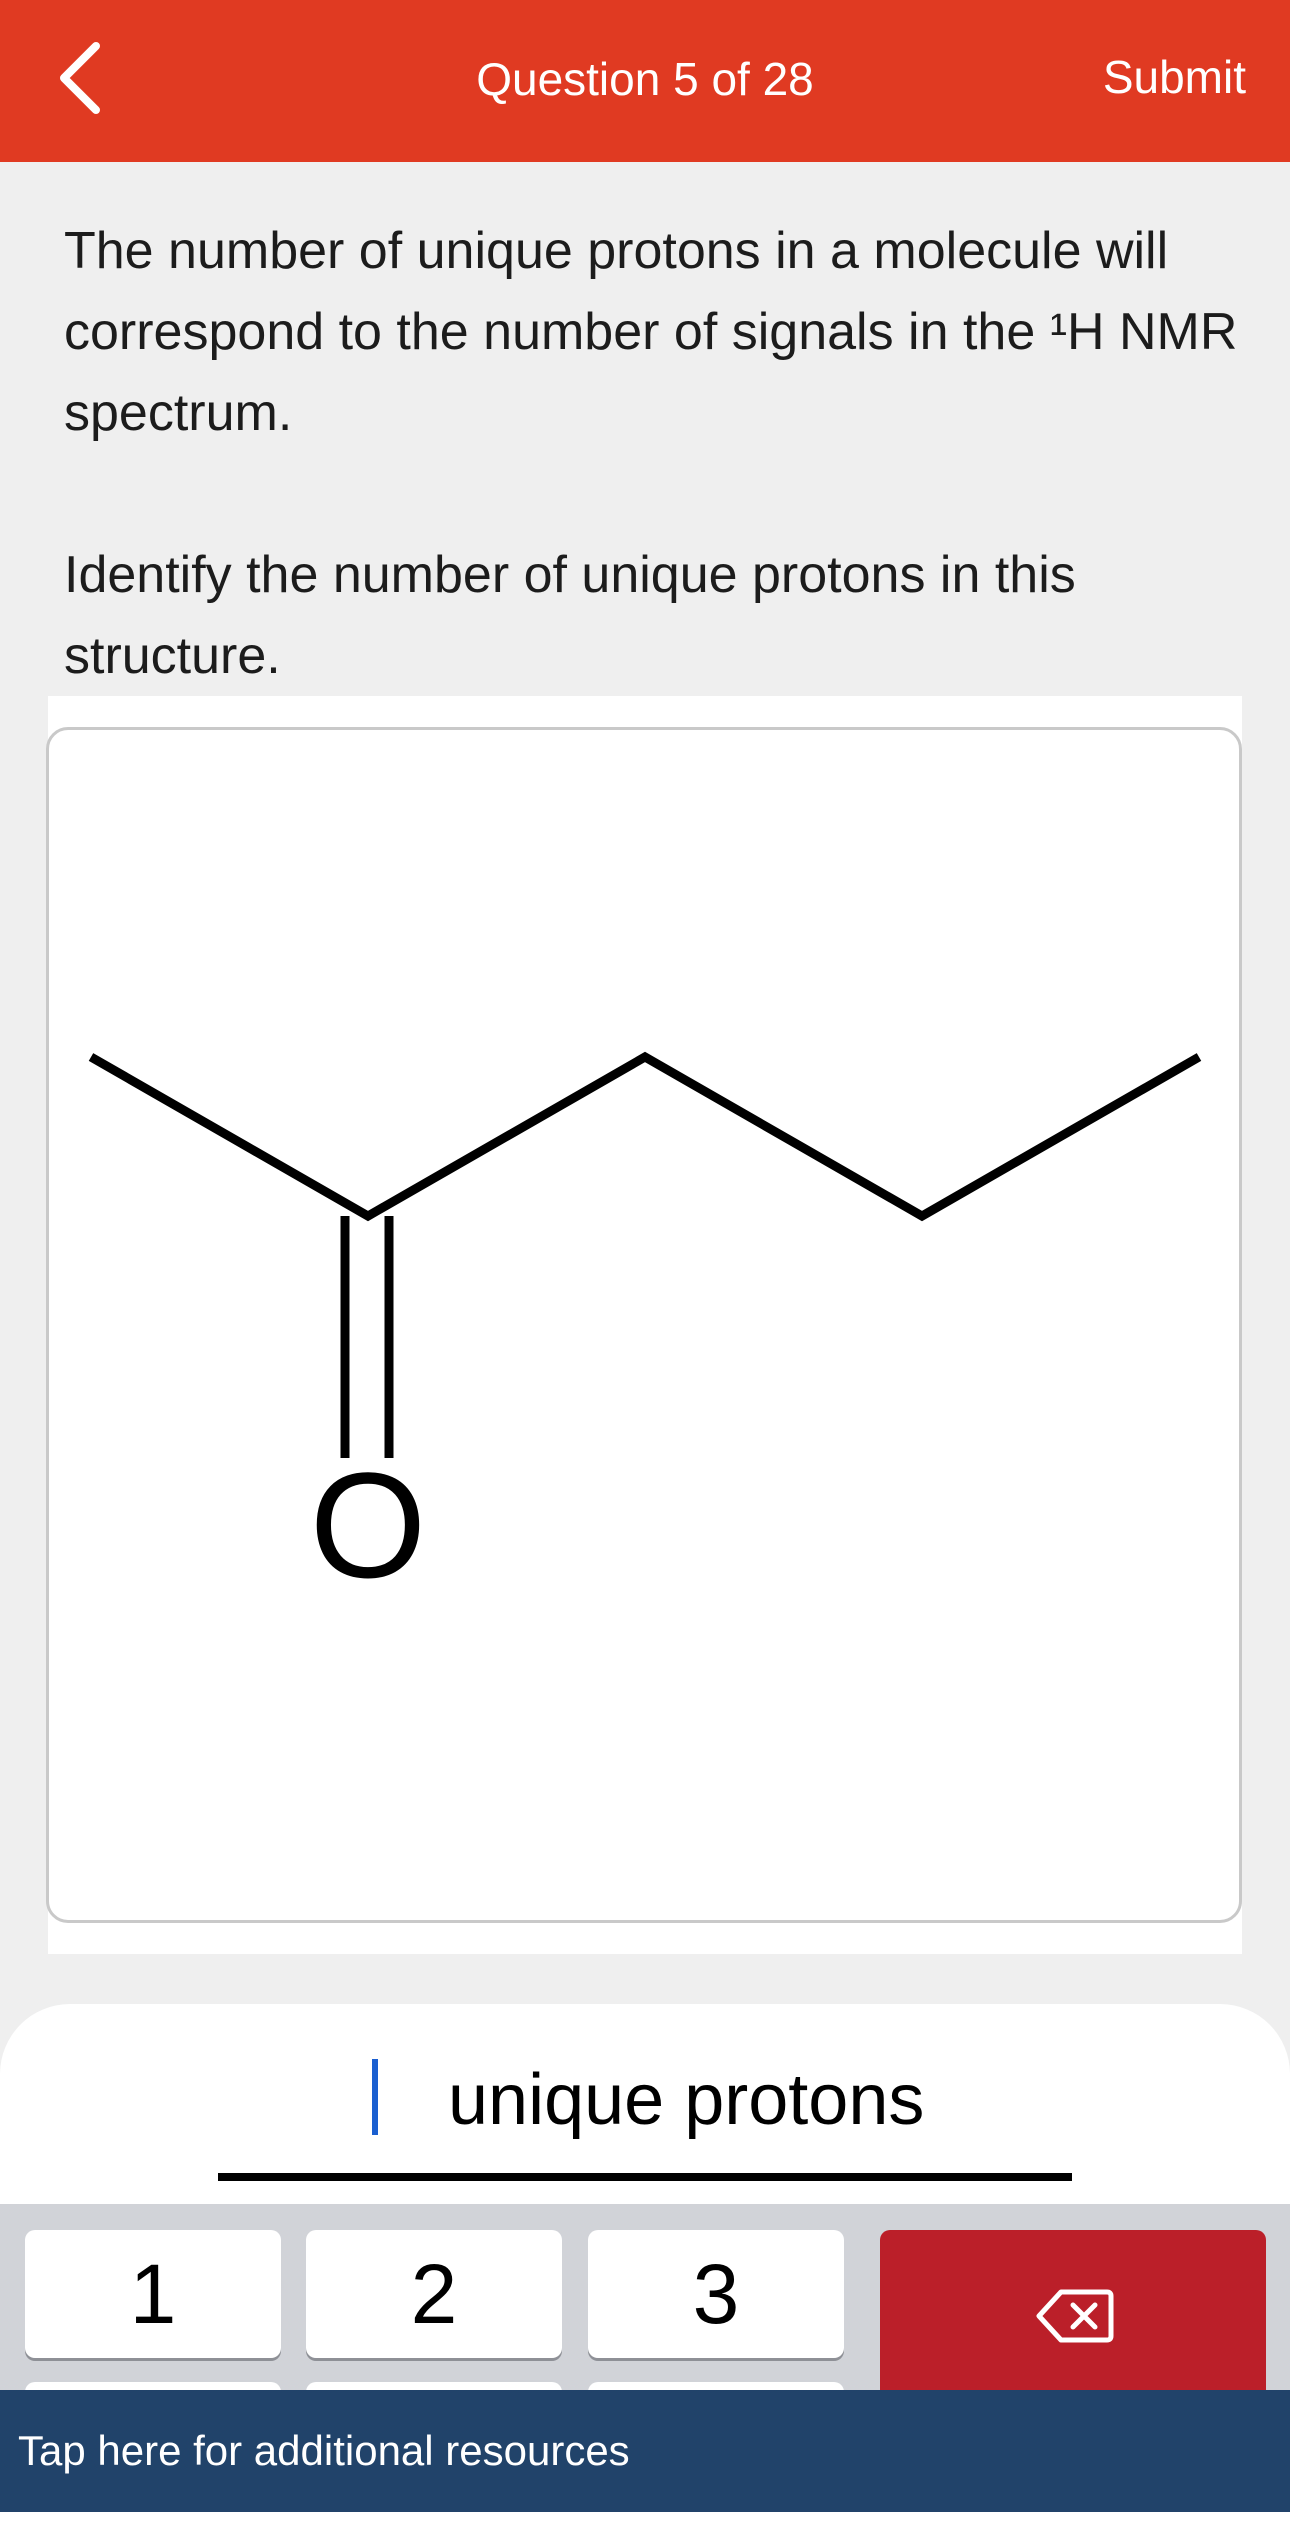 Image resolution: width=1290 pixels, height=2538 pixels. Describe the element at coordinates (645, 2451) in the screenshot. I see `additional-resources-bar: Tap here for additional resources` at that location.